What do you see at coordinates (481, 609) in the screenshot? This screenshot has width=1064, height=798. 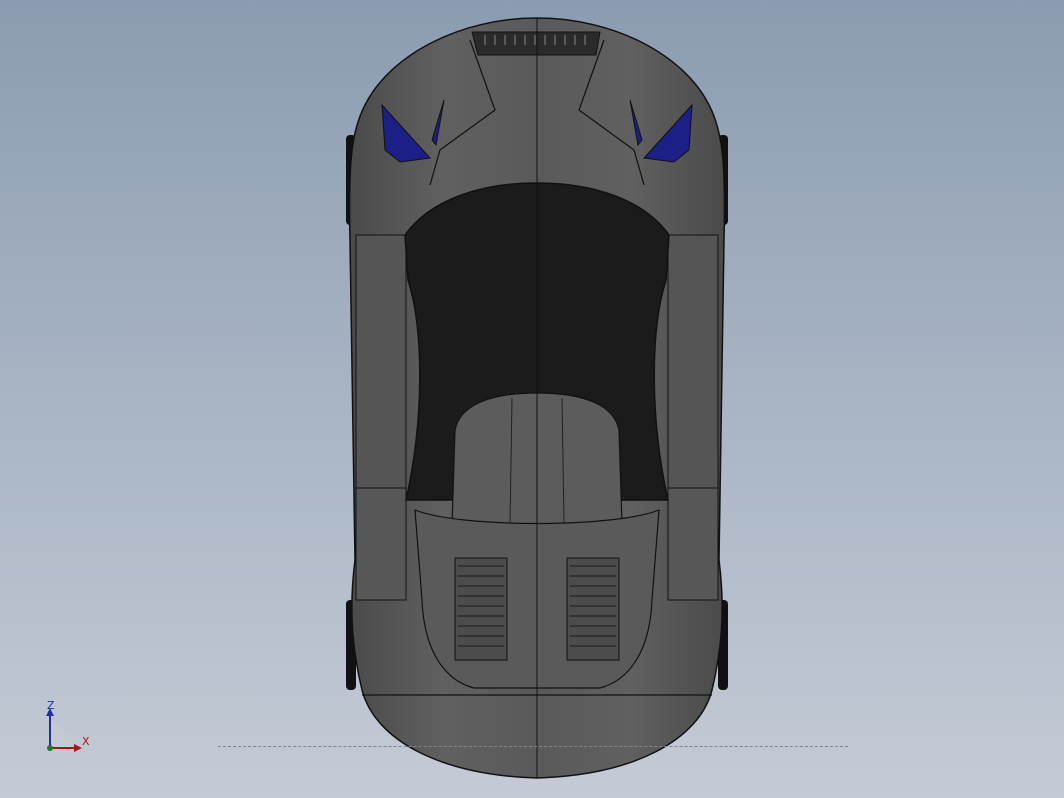 I see `left-engine-vent` at bounding box center [481, 609].